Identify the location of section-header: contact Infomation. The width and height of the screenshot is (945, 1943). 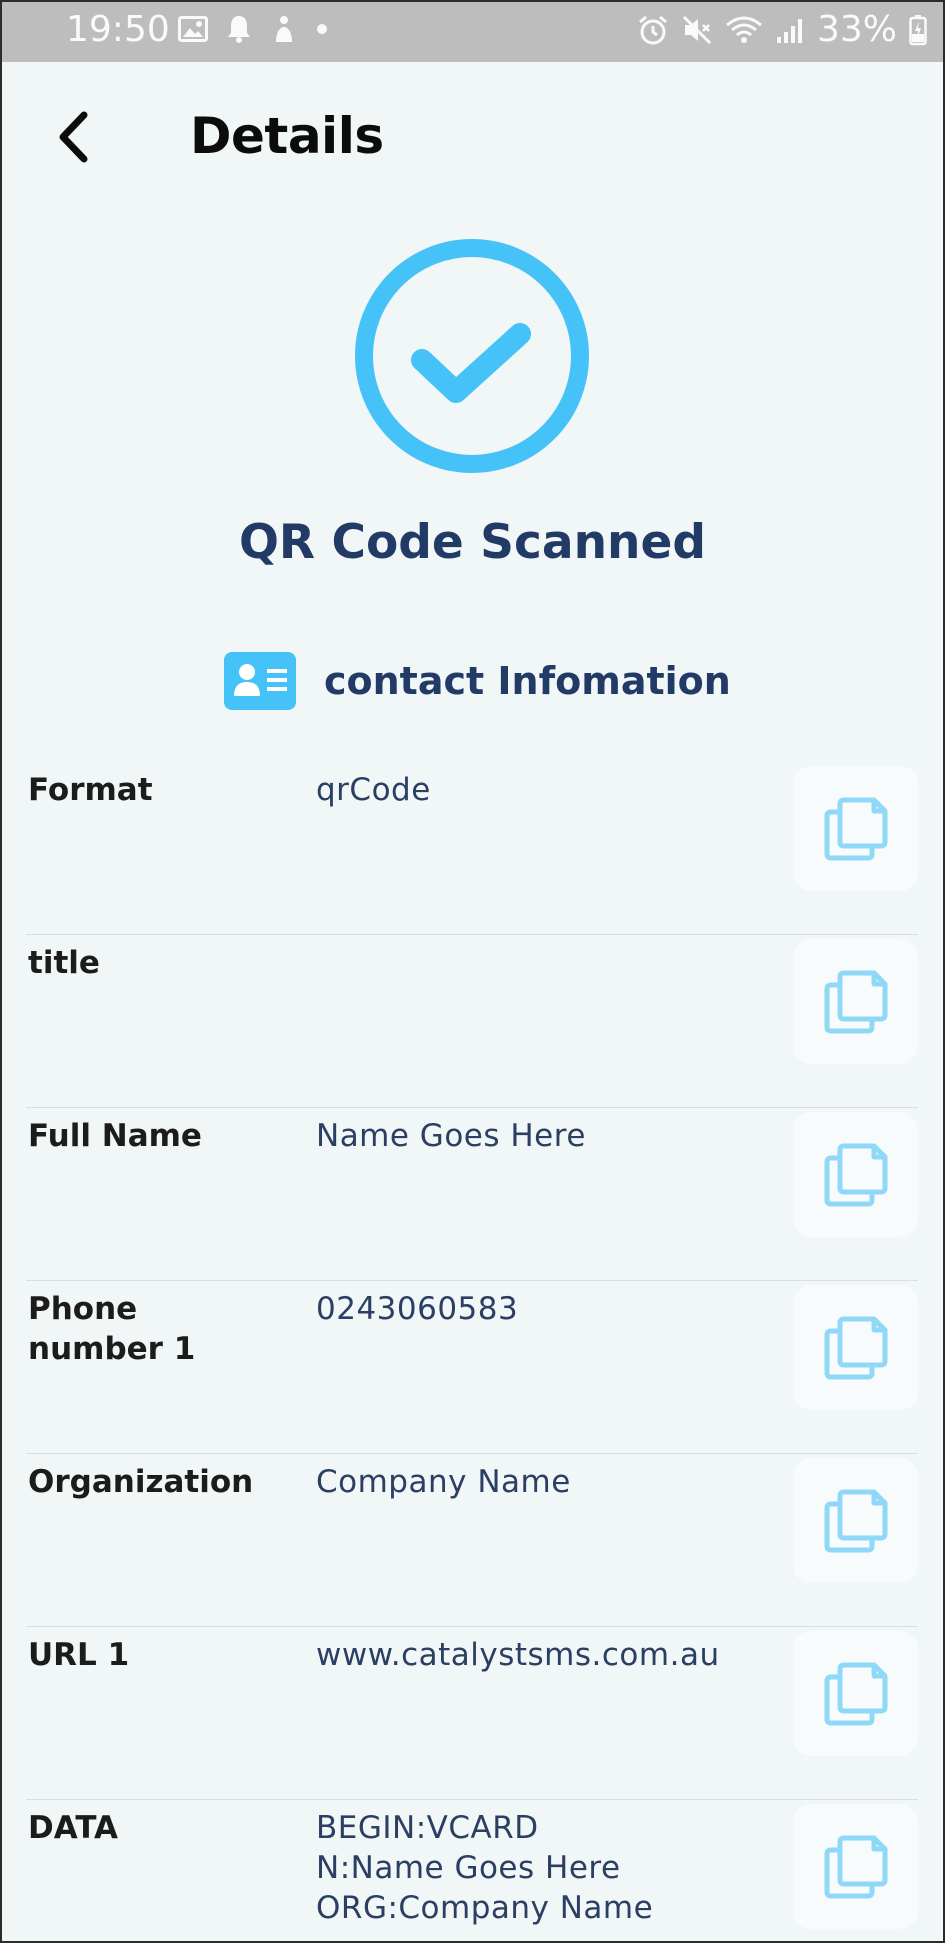
(477, 681).